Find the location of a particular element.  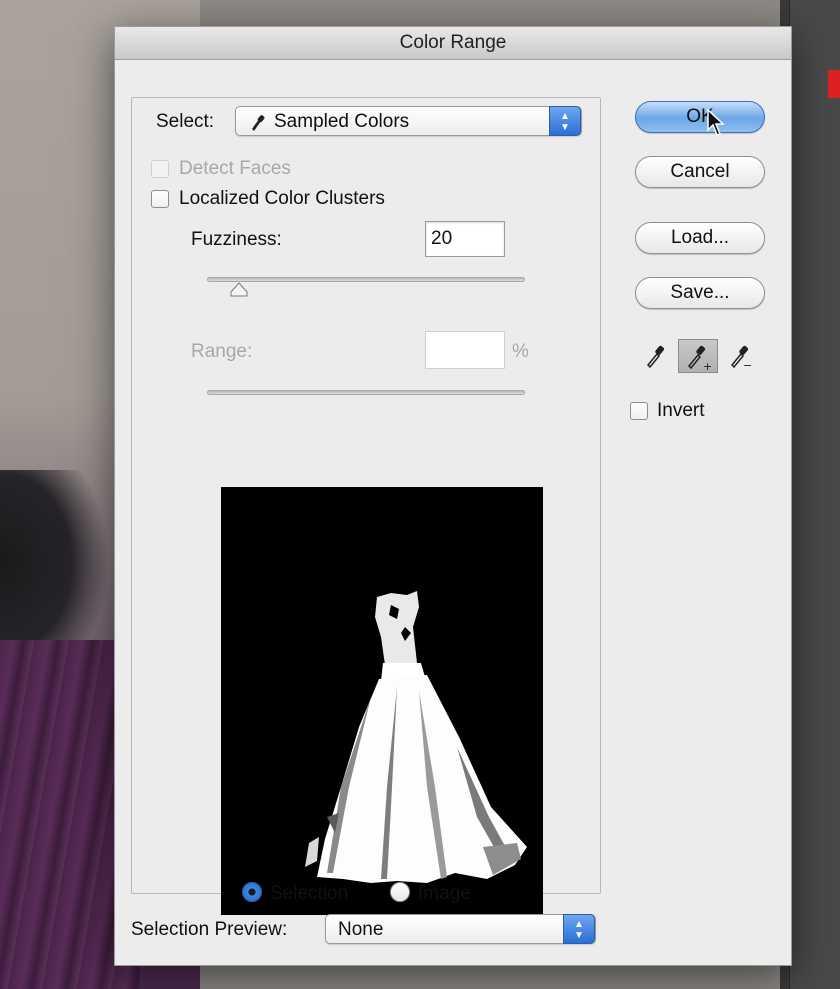

localized-clusters-label: Localized Color Clusters is located at coordinates (282, 198).